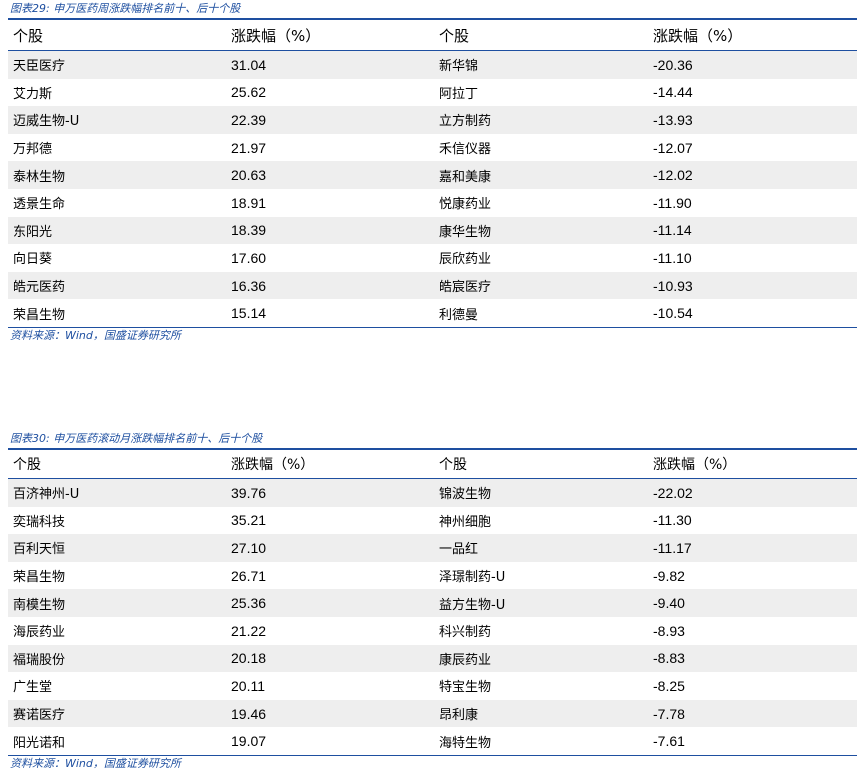 The image size is (865, 776). What do you see at coordinates (669, 630) in the screenshot?
I see `bottom-stock-change: -8.93` at bounding box center [669, 630].